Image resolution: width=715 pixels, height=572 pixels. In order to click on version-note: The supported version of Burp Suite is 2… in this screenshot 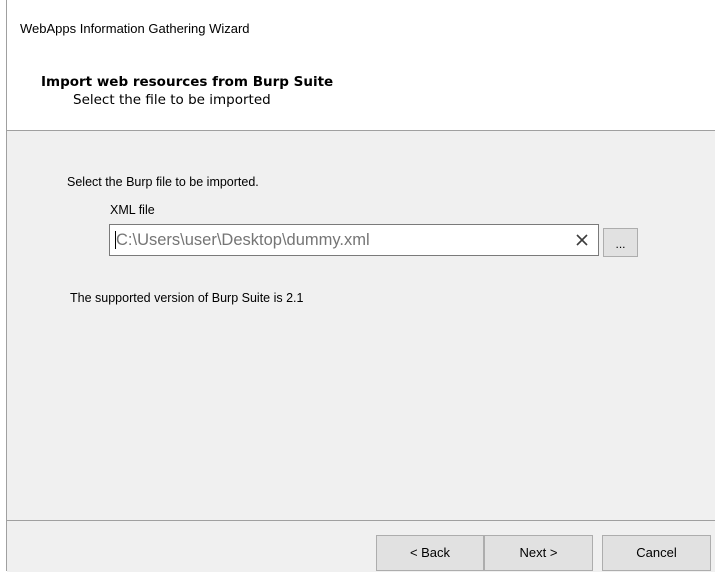, I will do `click(187, 298)`.